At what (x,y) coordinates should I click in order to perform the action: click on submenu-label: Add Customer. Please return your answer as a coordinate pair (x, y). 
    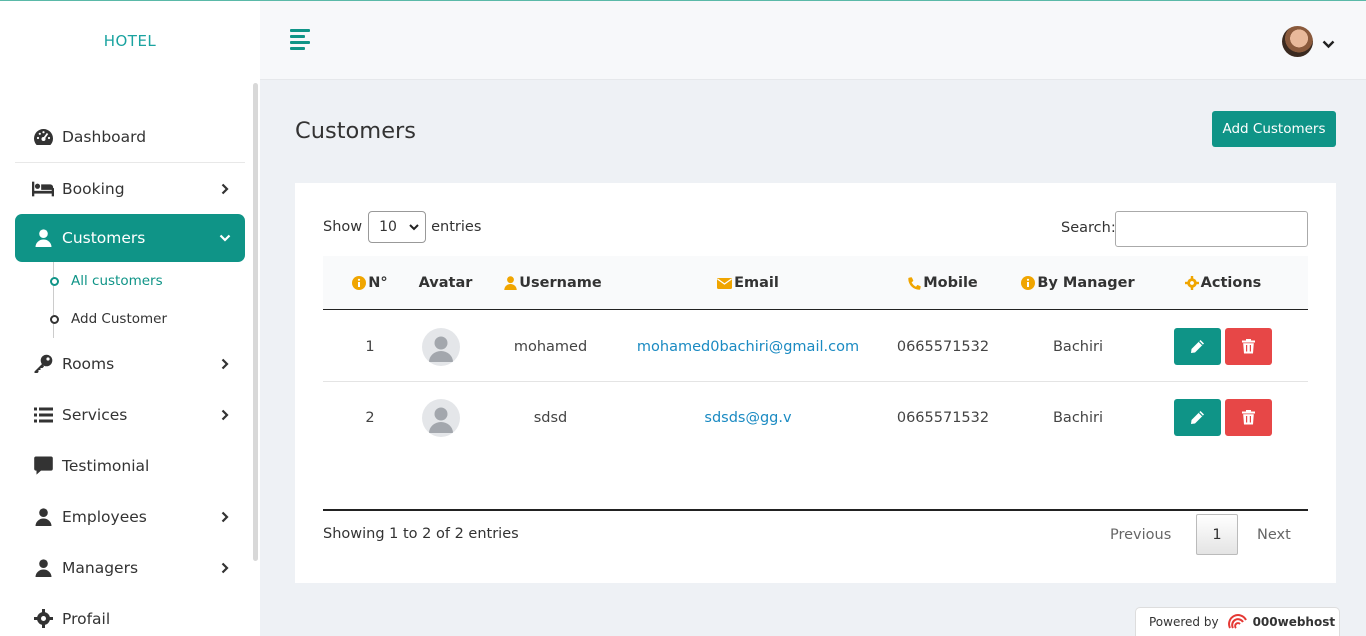
    Looking at the image, I should click on (119, 319).